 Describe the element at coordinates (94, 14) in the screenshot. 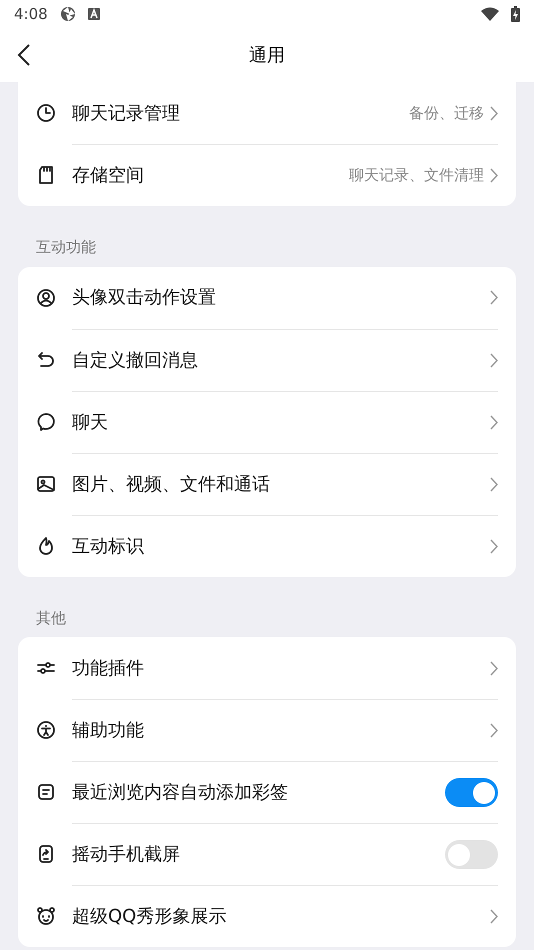

I see `keyboard-status-icon` at that location.